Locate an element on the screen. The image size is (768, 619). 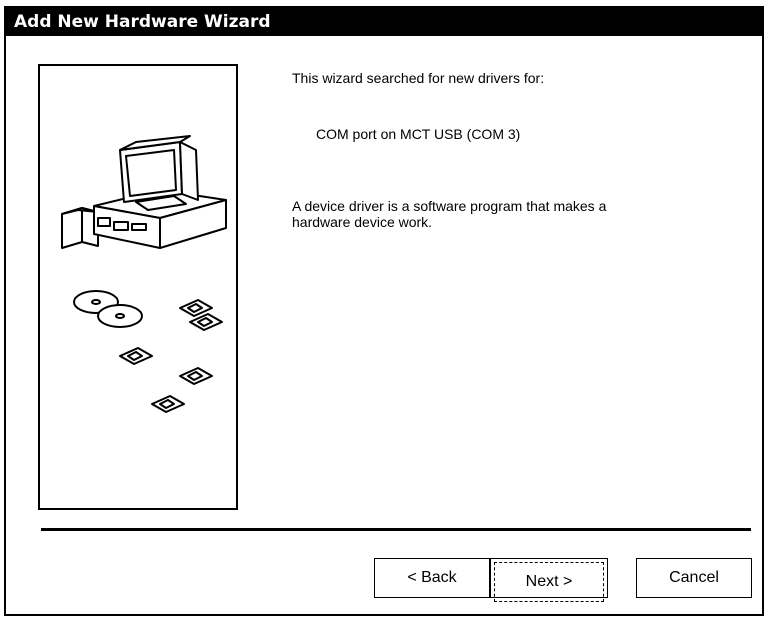
cancel-button: Cancel is located at coordinates (694, 578).